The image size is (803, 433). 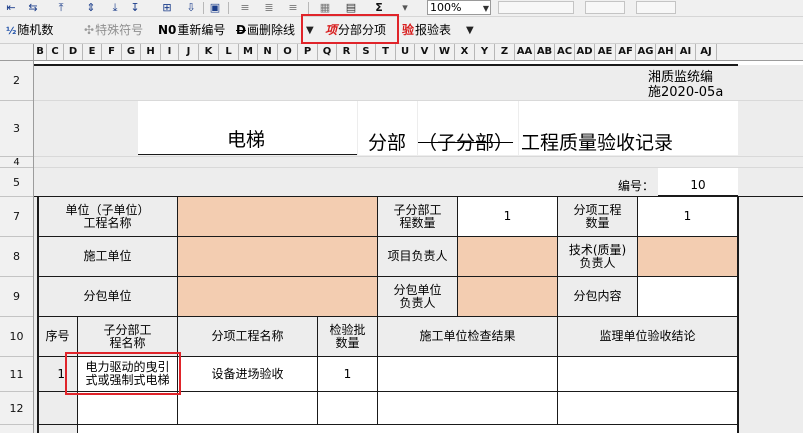 What do you see at coordinates (269, 7) in the screenshot?
I see `indent-icon: ≣` at bounding box center [269, 7].